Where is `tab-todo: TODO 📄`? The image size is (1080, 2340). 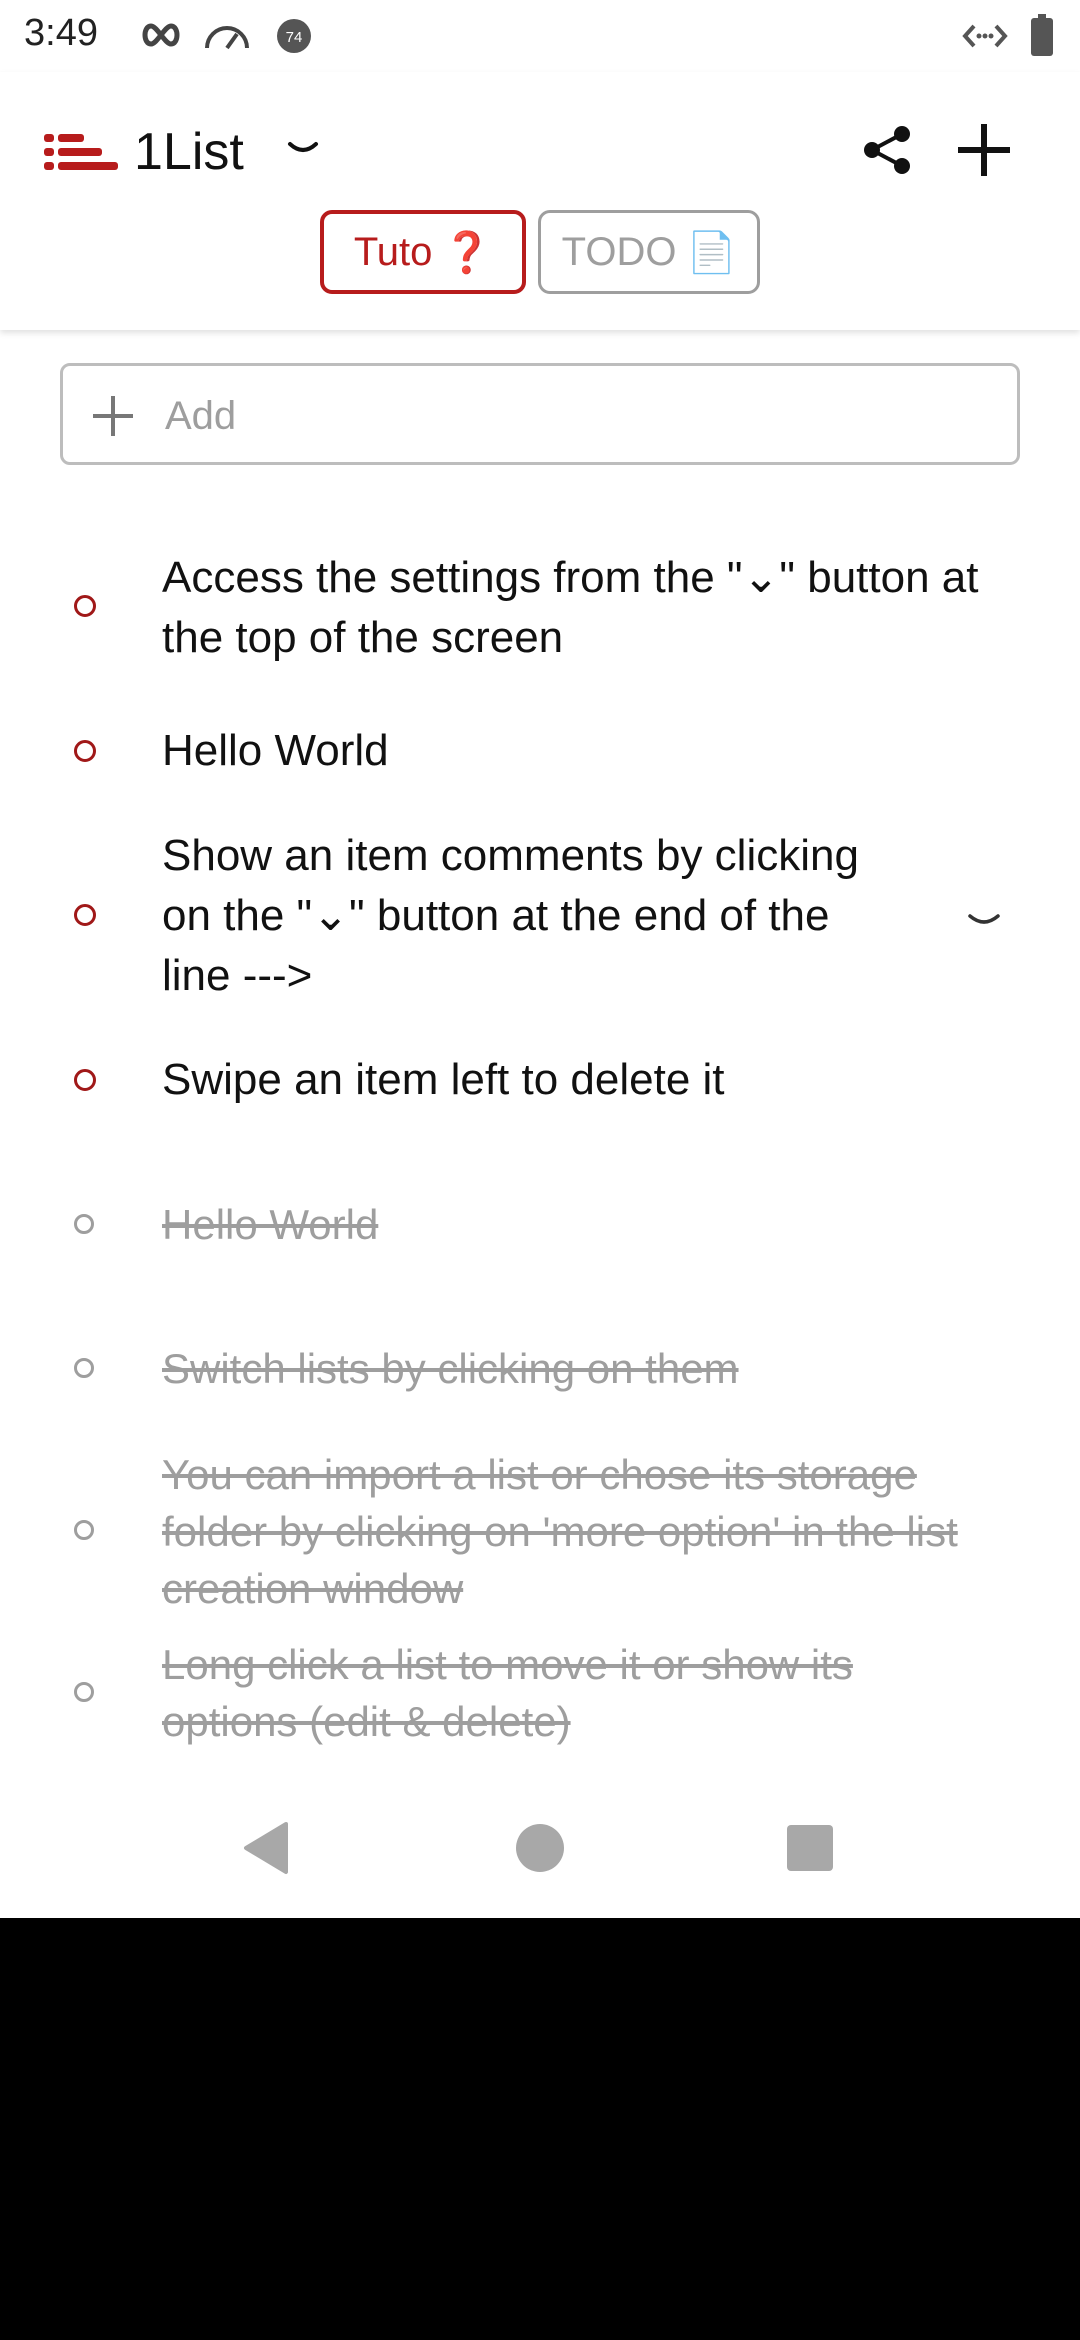
tab-todo: TODO 📄 is located at coordinates (649, 252).